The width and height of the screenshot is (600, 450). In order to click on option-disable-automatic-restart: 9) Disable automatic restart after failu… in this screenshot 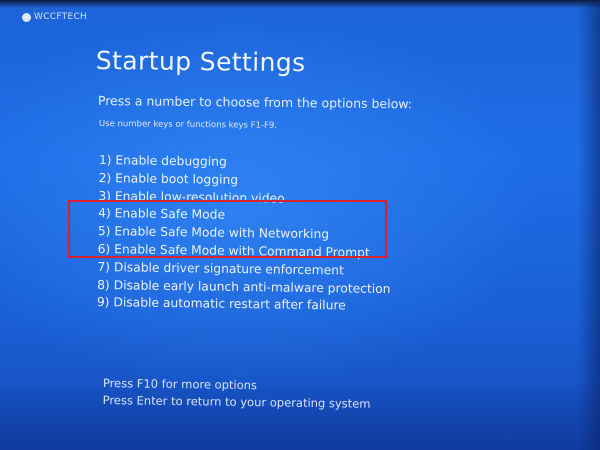, I will do `click(244, 305)`.